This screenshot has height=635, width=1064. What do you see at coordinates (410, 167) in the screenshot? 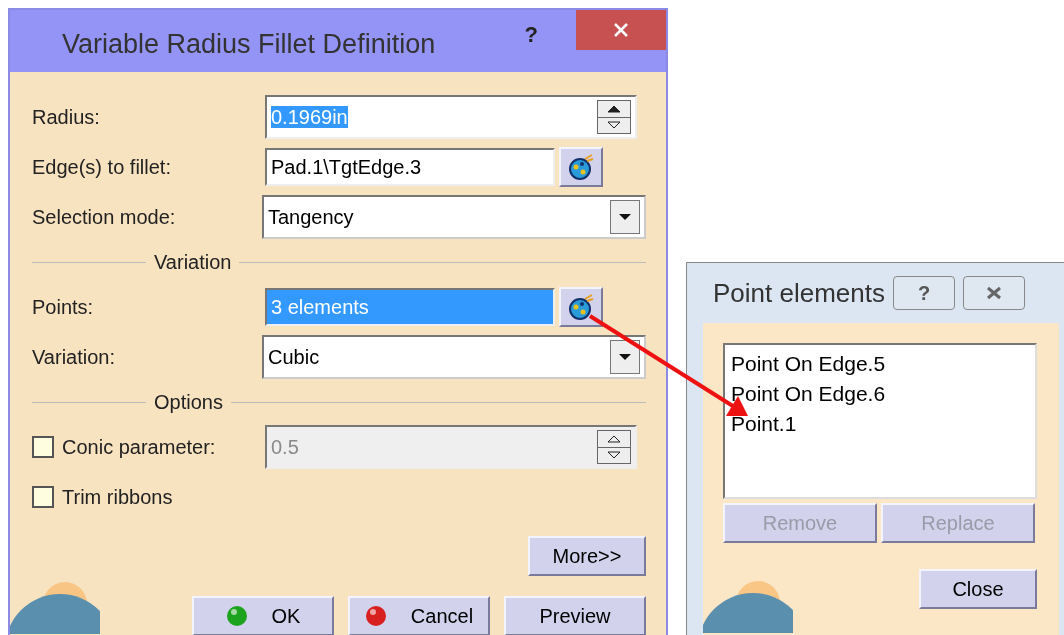
I see `text-field: Pad.1\TgtEdge.3` at bounding box center [410, 167].